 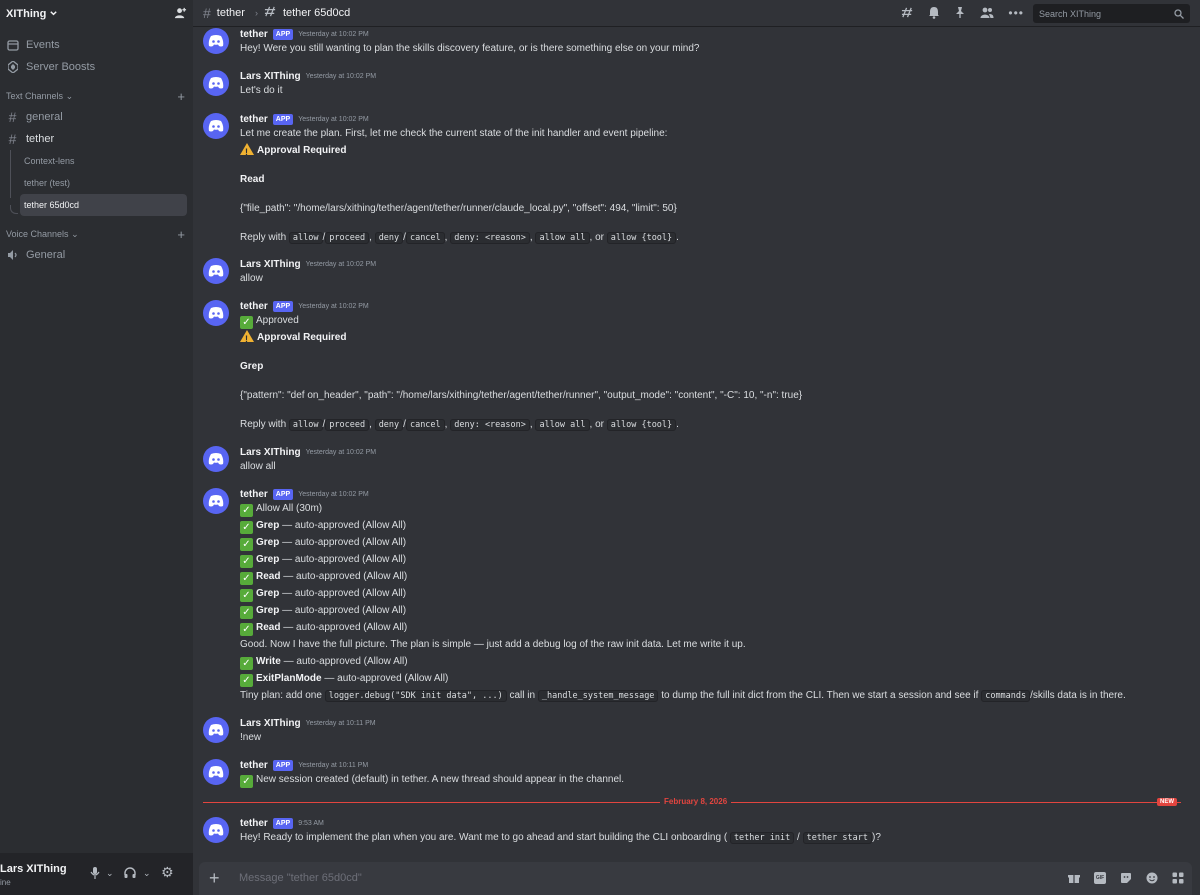 What do you see at coordinates (47, 183) in the screenshot?
I see `thread-label: tether (test)` at bounding box center [47, 183].